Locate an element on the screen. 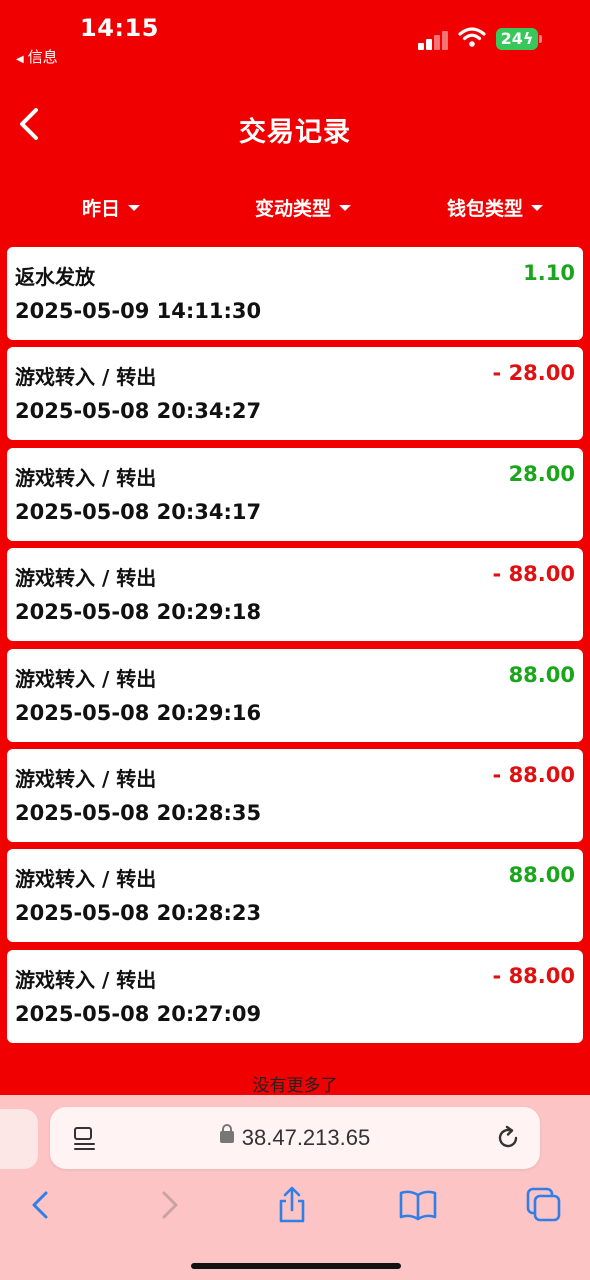 This screenshot has height=1280, width=590. back-triangle-icon: ◀ is located at coordinates (20, 59).